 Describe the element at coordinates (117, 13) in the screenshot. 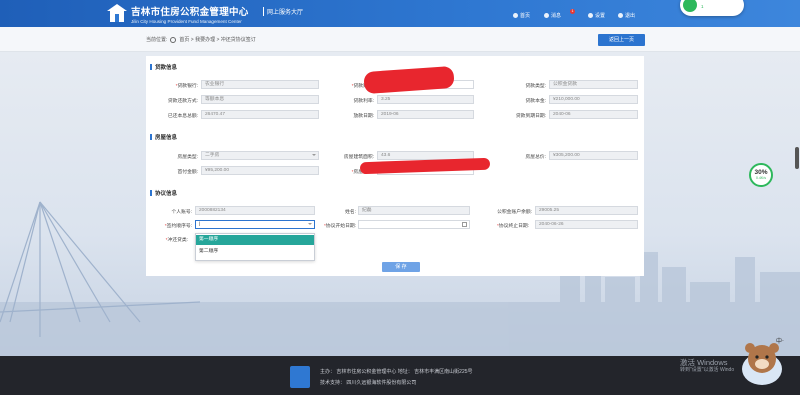

I see `logo-icon` at that location.